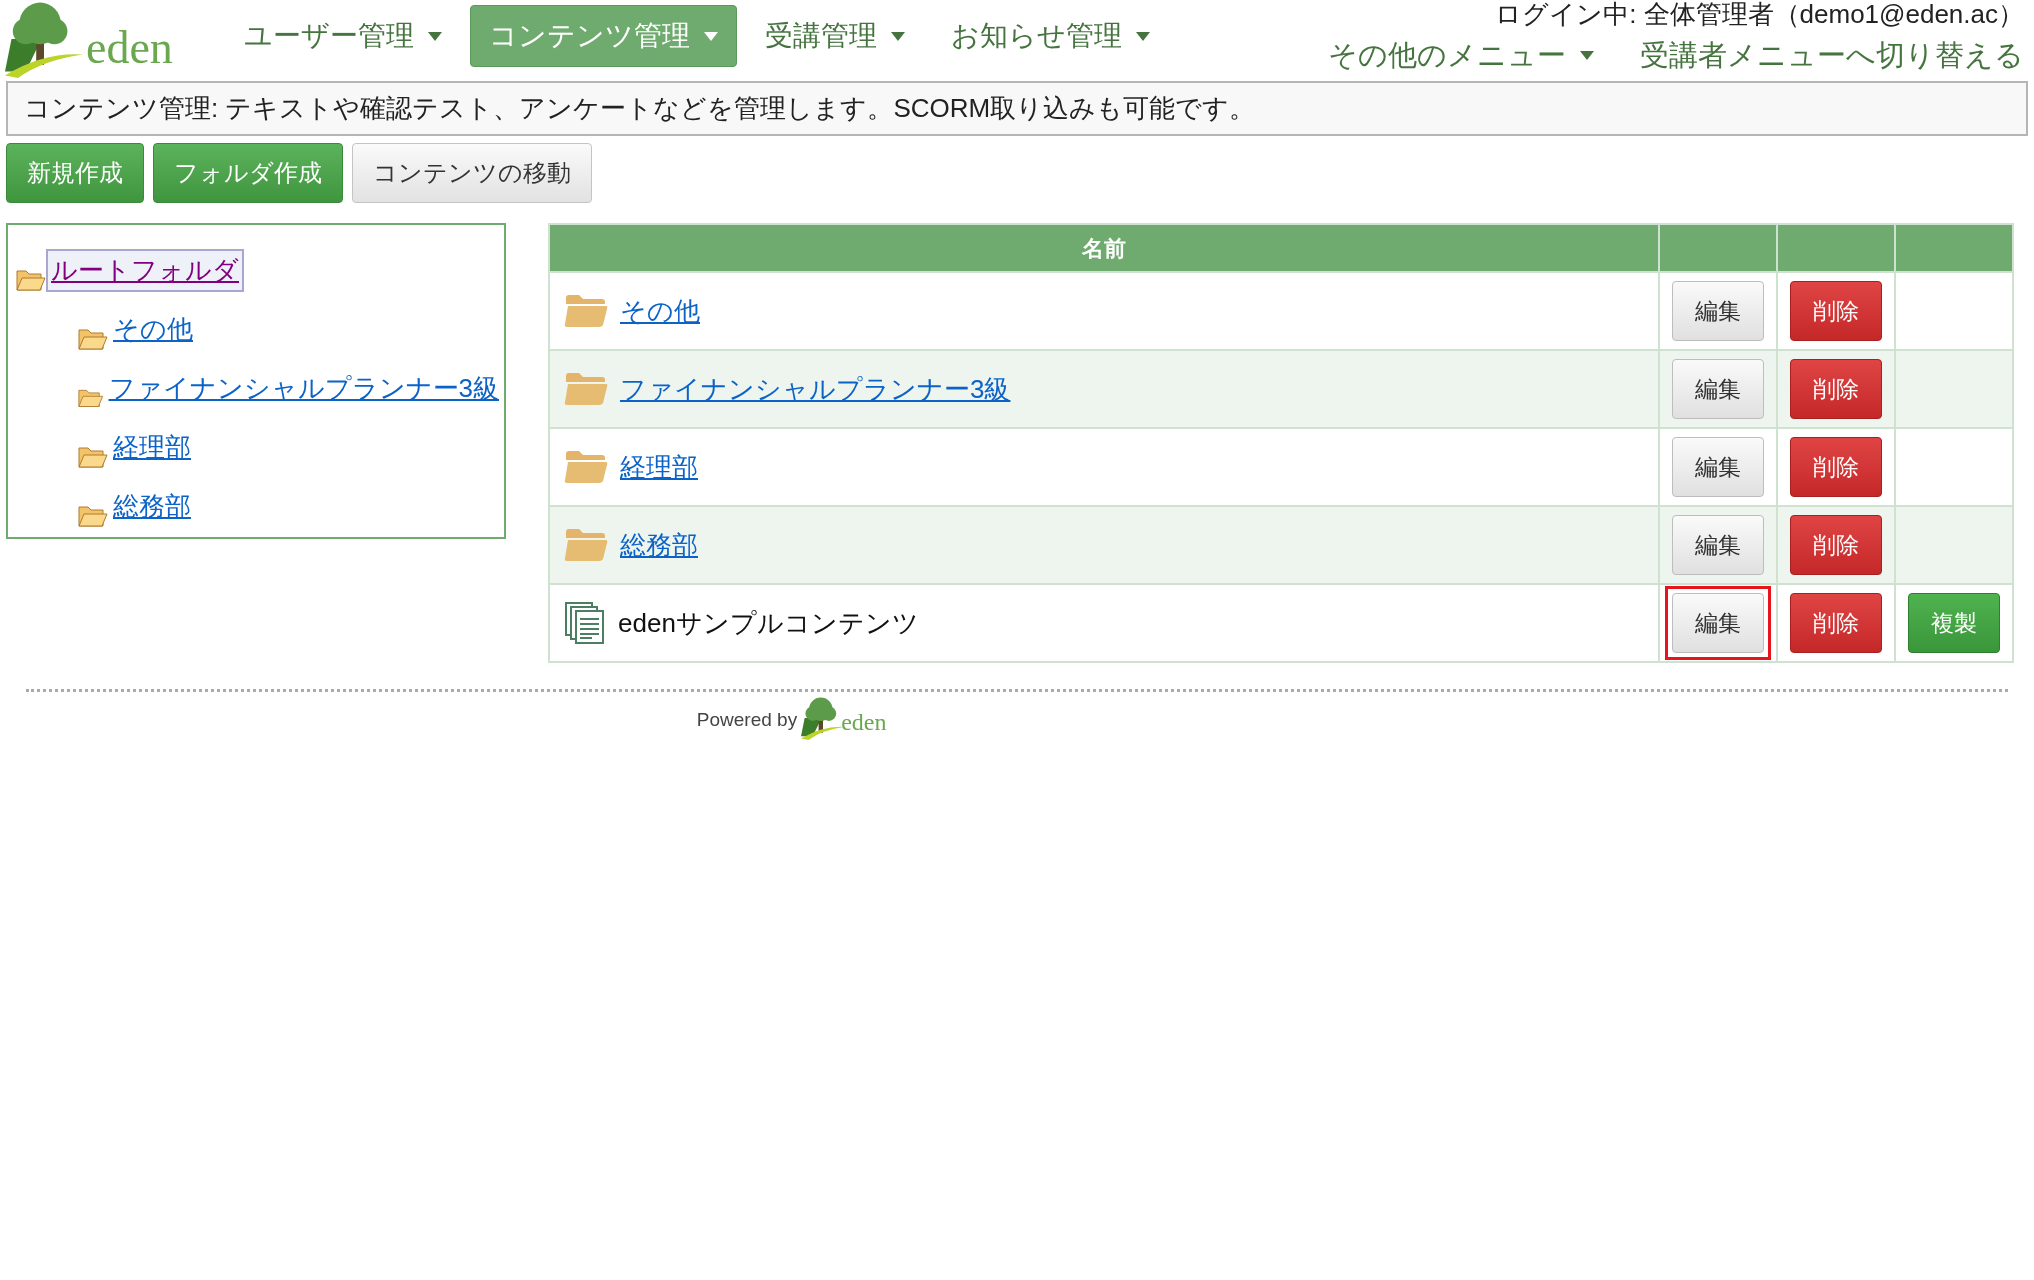 The width and height of the screenshot is (2034, 1280). What do you see at coordinates (343, 36) in the screenshot?
I see `nav-menu-item: ユーザー管理` at bounding box center [343, 36].